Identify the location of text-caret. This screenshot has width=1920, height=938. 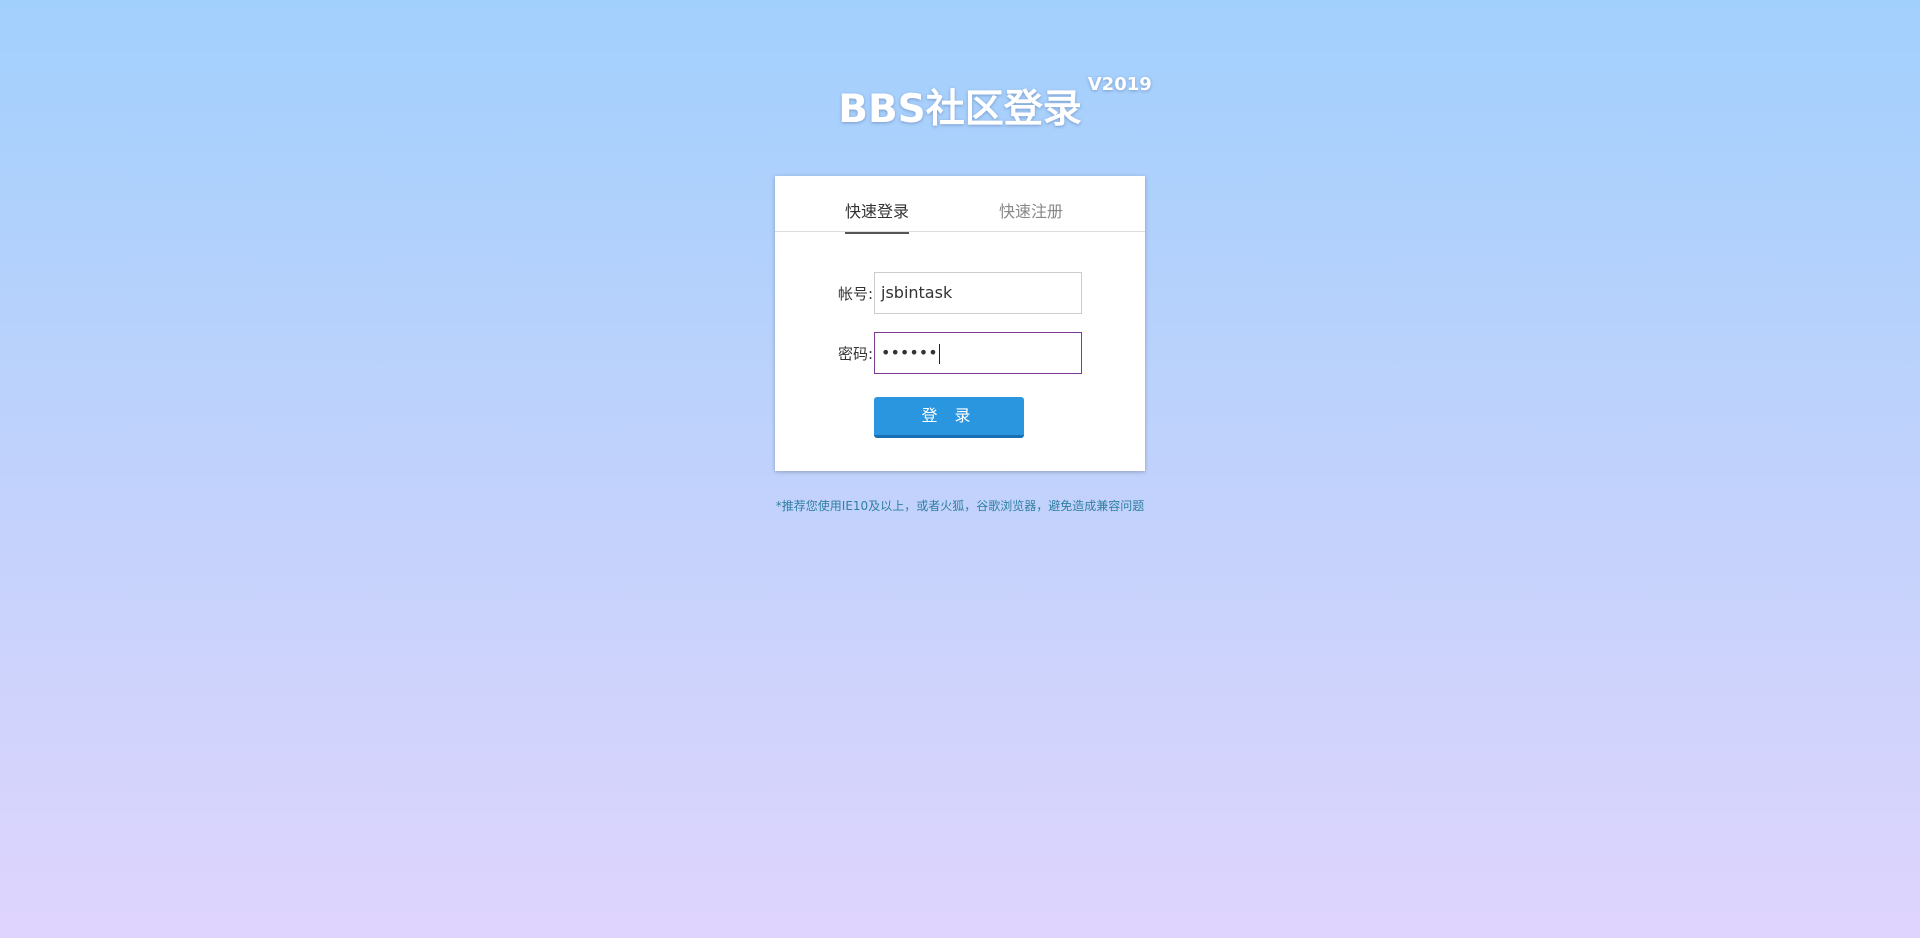
(939, 353).